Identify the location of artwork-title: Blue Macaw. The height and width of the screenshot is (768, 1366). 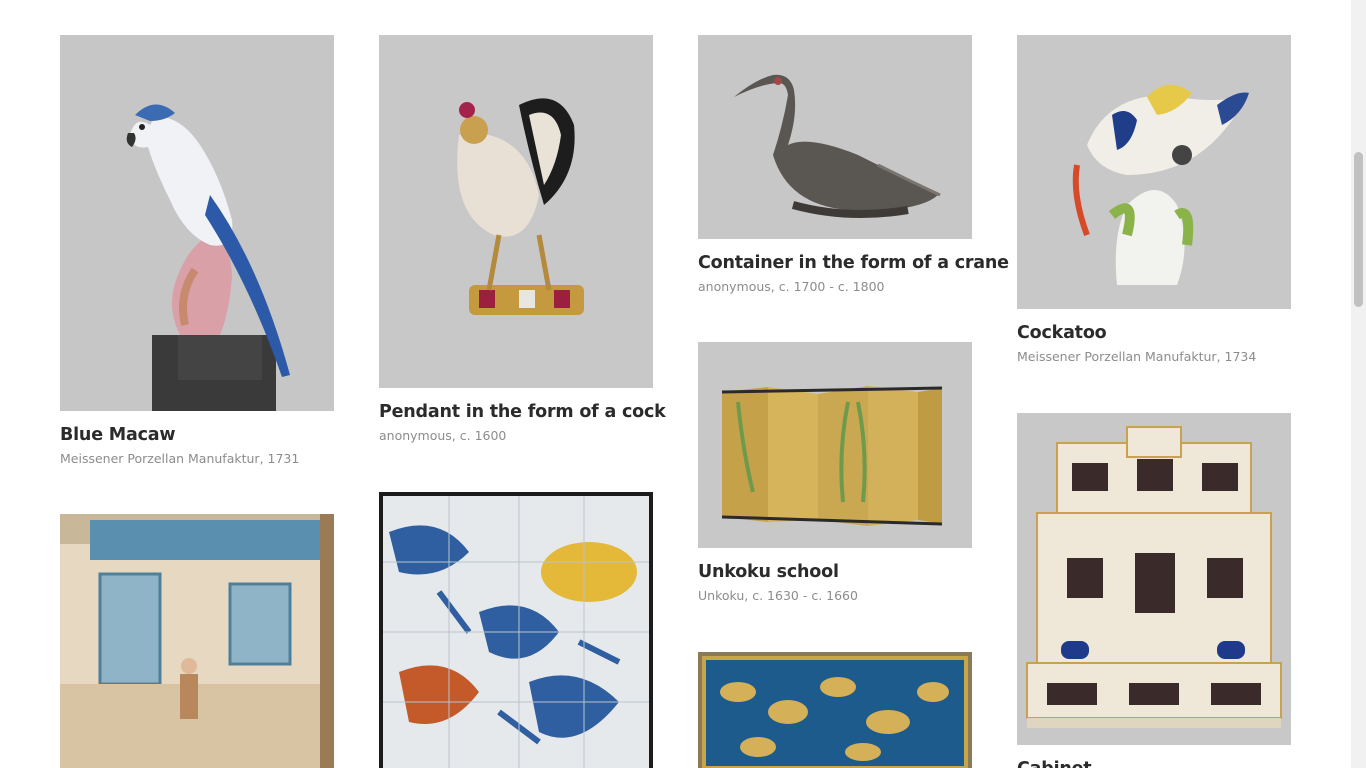
(197, 435).